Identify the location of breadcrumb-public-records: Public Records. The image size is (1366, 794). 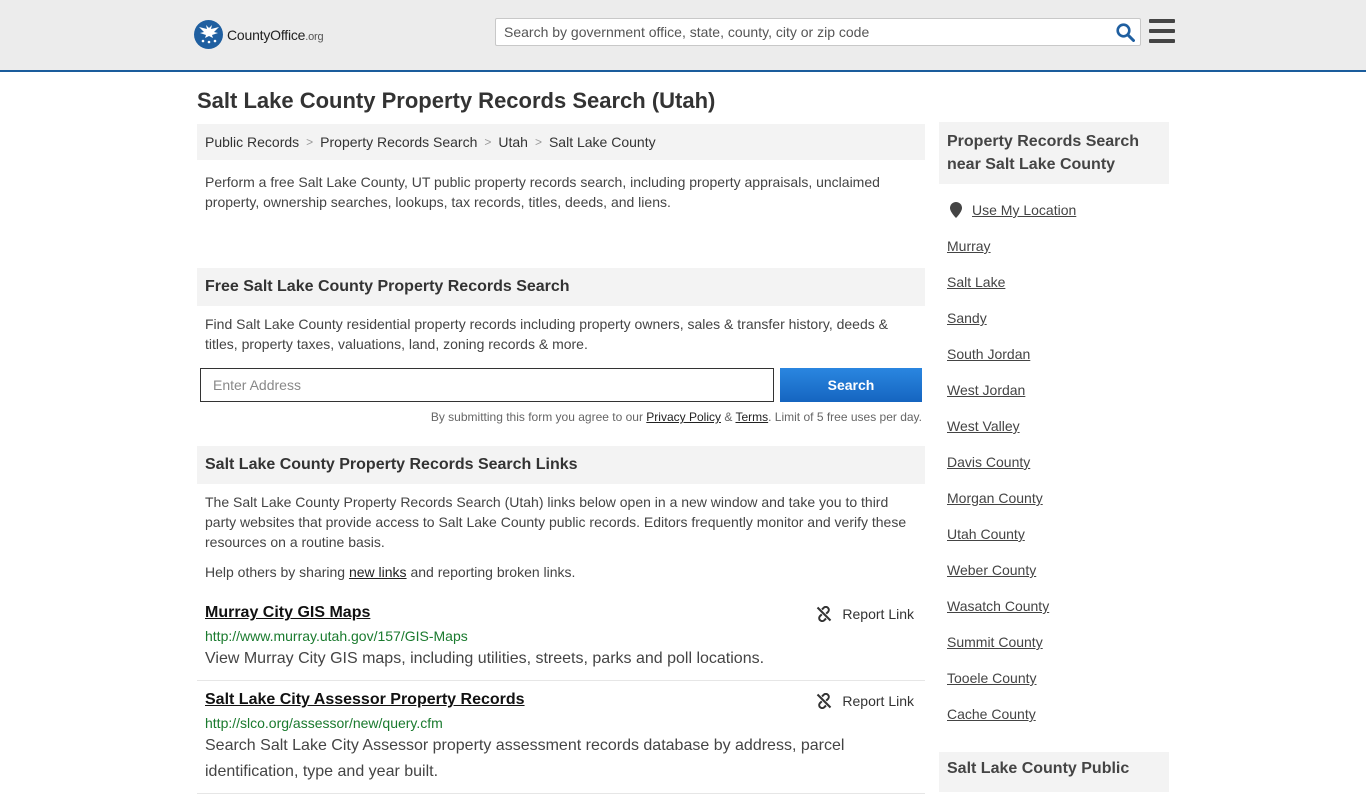
(252, 142).